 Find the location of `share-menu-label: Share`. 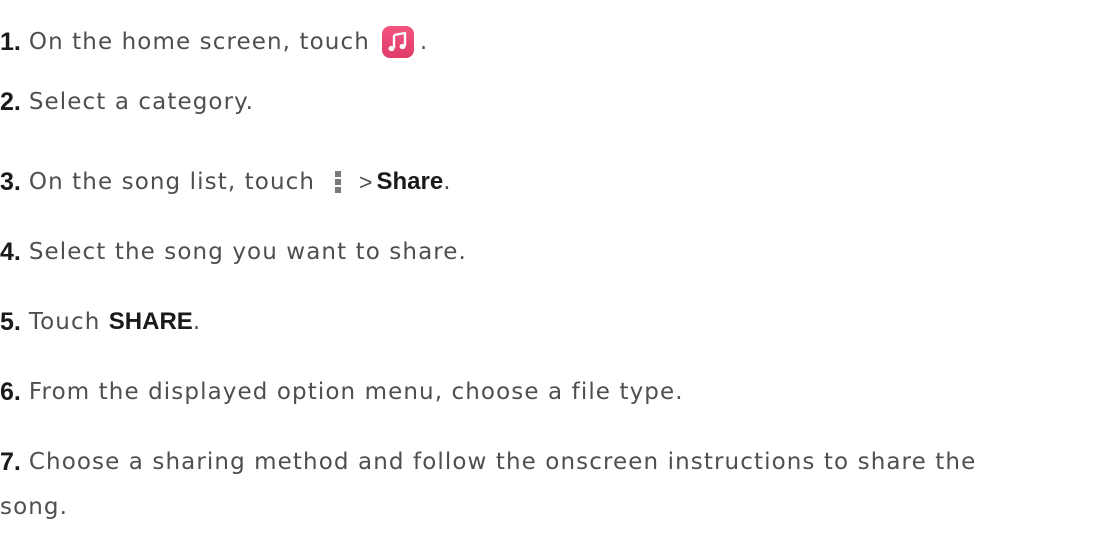

share-menu-label: Share is located at coordinates (410, 181).